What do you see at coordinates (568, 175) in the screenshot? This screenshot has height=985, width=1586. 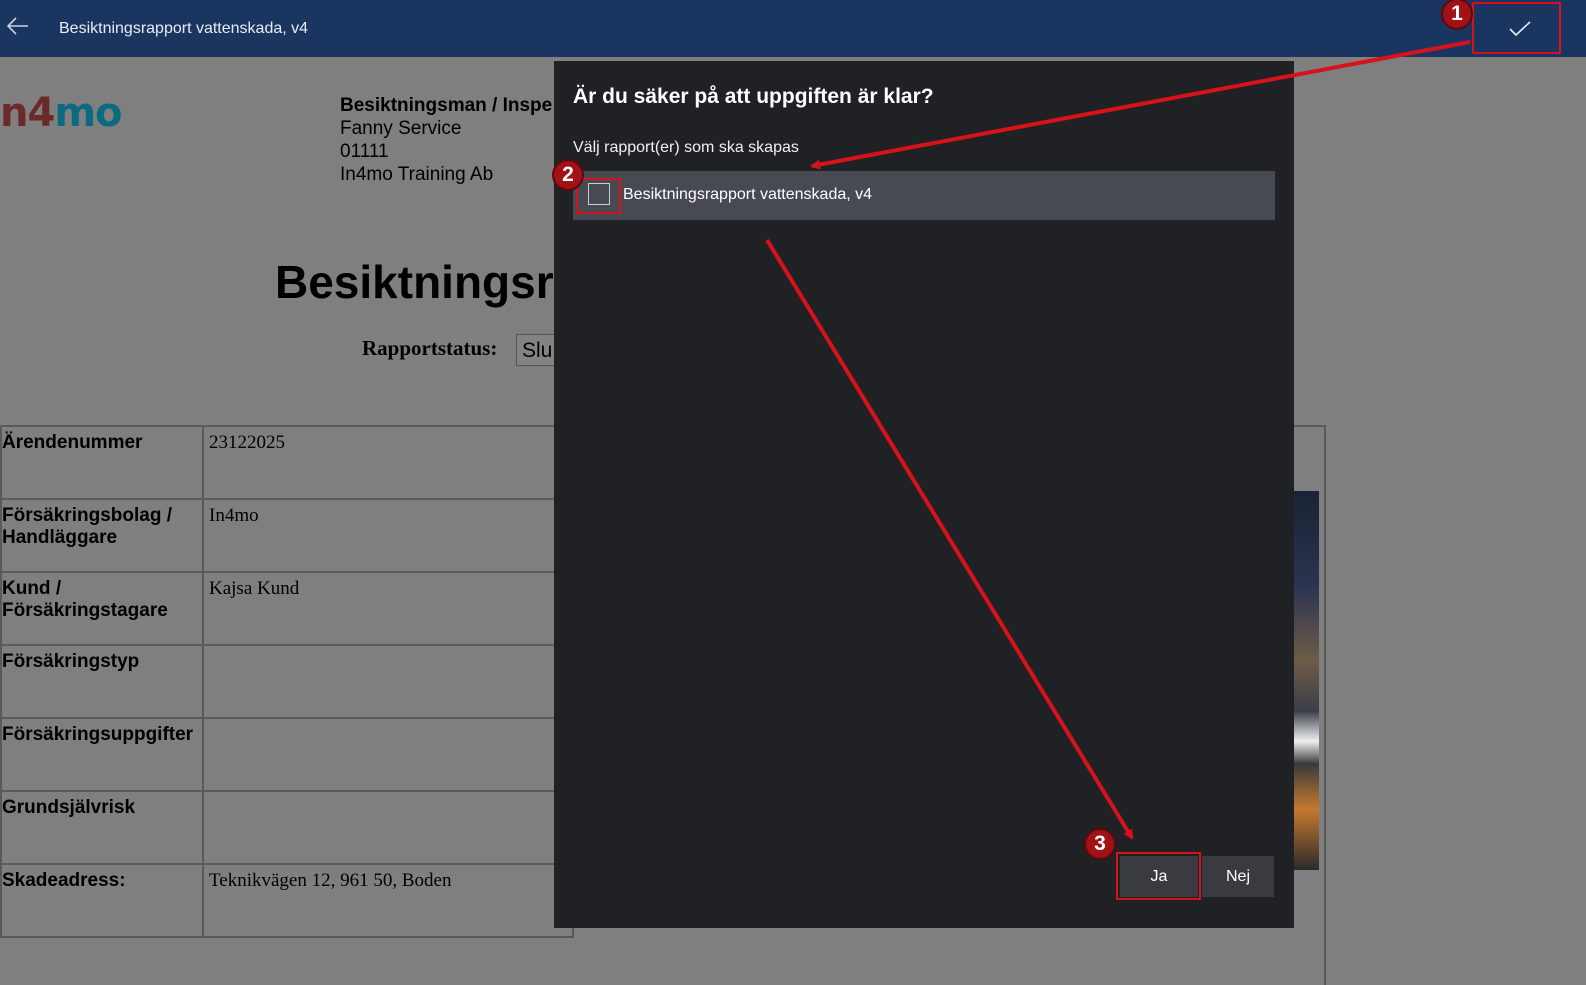 I see `step-badge-2: 2` at bounding box center [568, 175].